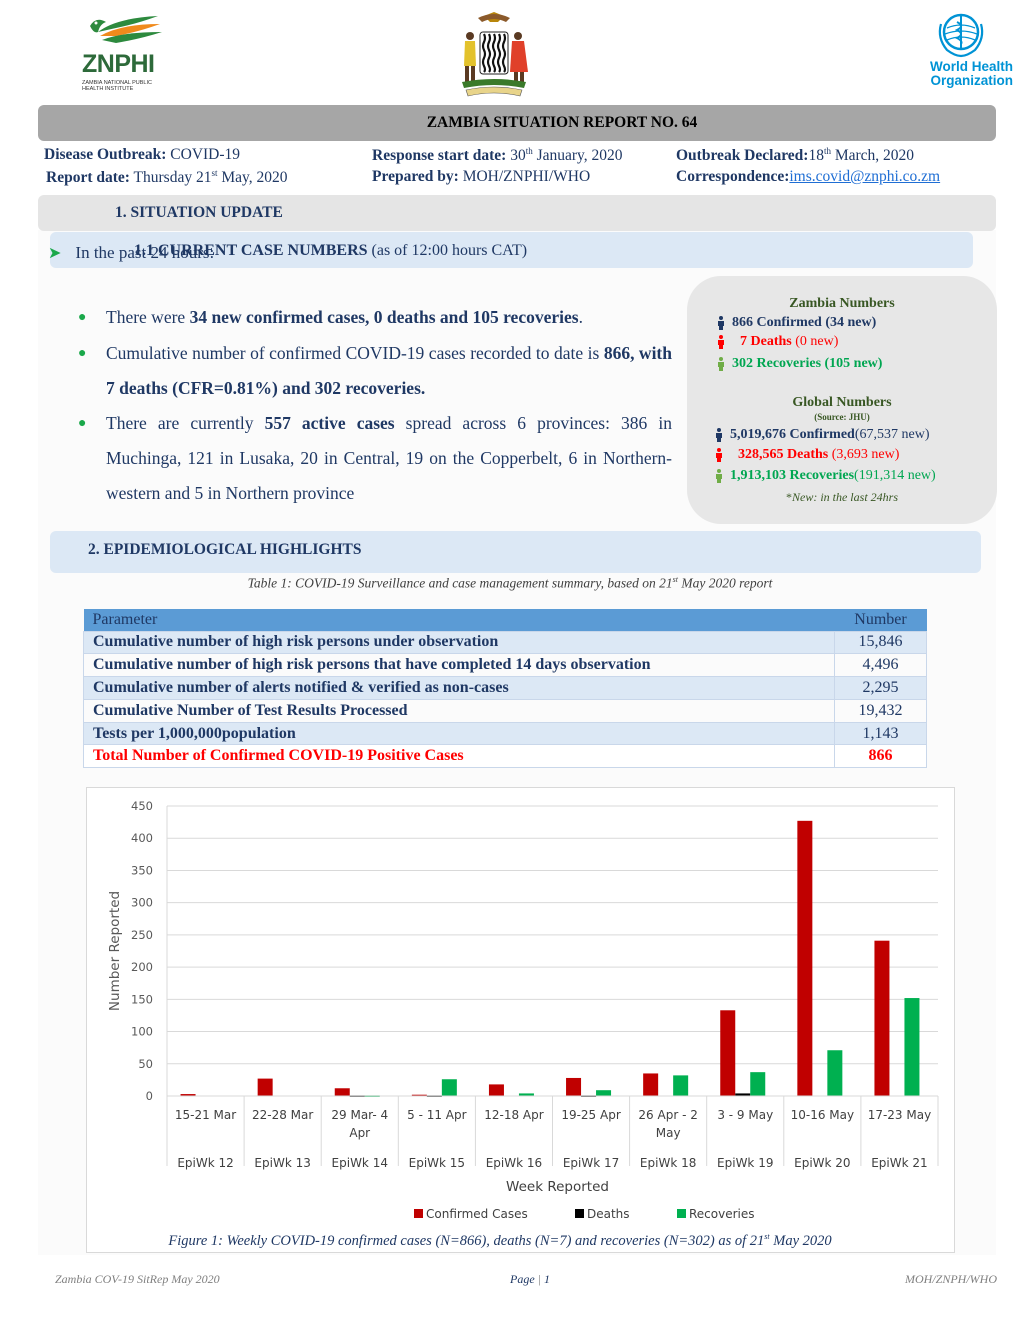  Describe the element at coordinates (145, 1064) in the screenshot. I see `y-tick-label: 50` at that location.